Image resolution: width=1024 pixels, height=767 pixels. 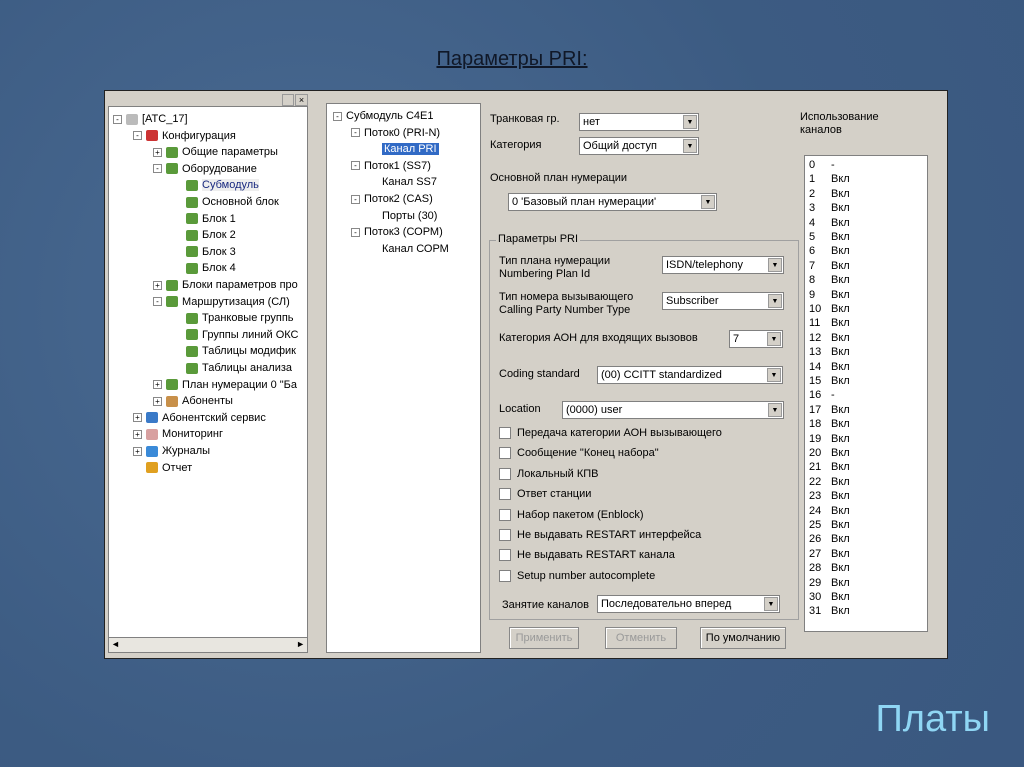 What do you see at coordinates (829, 611) in the screenshot?
I see `channel-row: 31 Вкл` at bounding box center [829, 611].